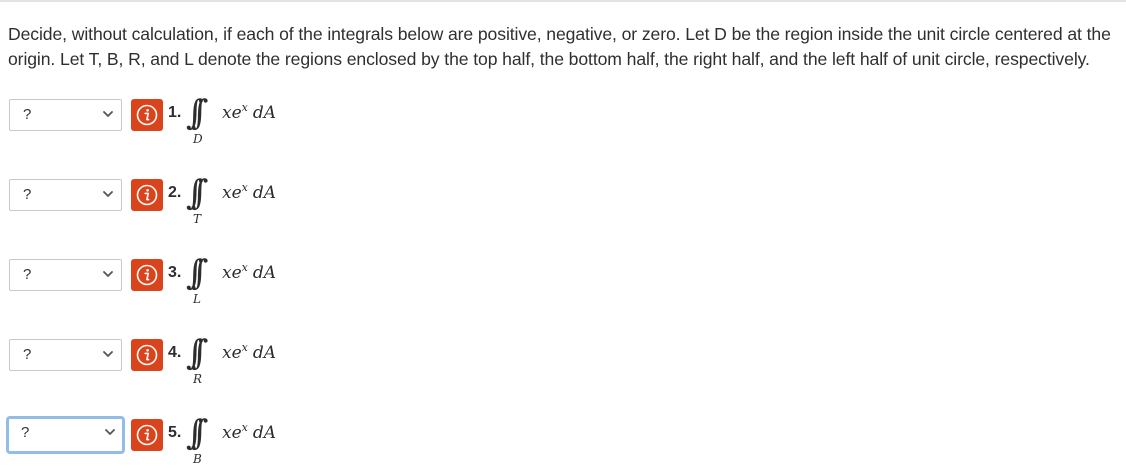 This screenshot has height=472, width=1126. Describe the element at coordinates (175, 112) in the screenshot. I see `question-number: 1.` at that location.